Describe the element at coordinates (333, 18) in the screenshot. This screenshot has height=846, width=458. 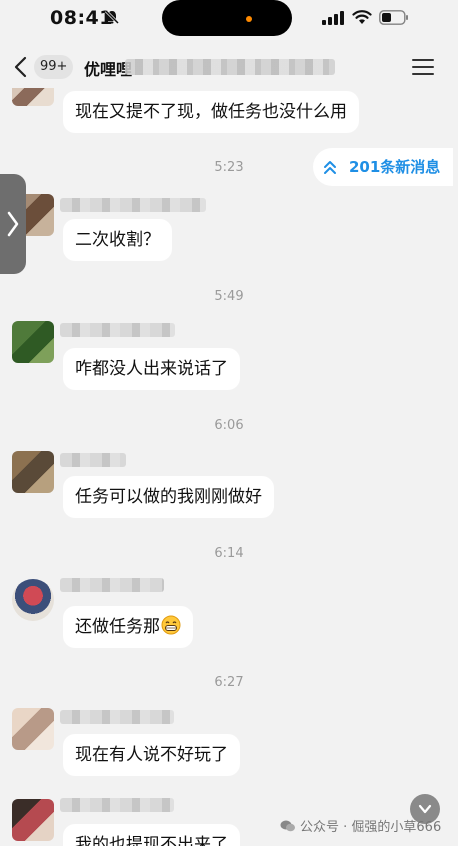
I see `signal-icon` at that location.